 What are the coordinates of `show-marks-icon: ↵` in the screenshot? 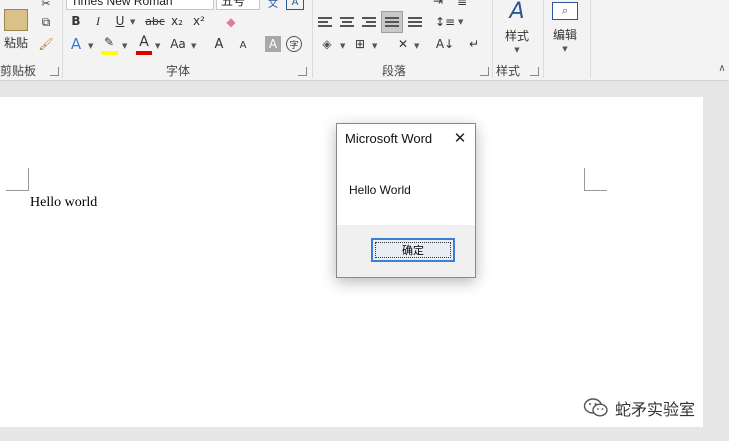 It's located at (474, 44).